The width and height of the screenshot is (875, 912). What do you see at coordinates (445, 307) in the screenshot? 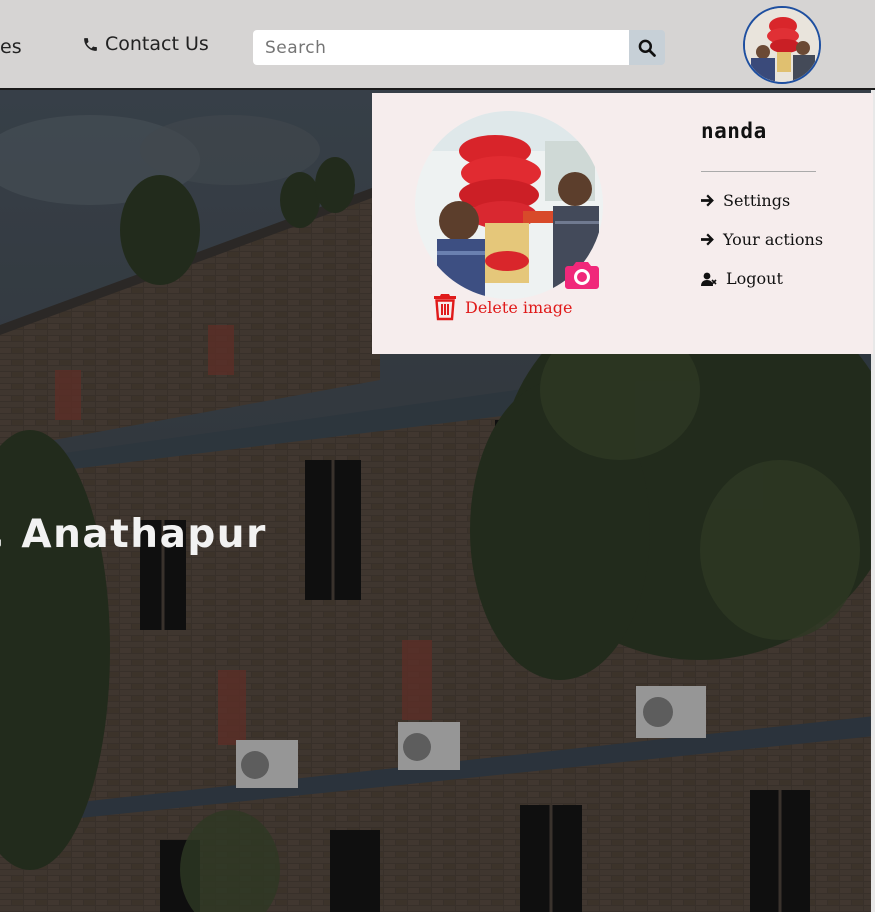
I see `trash-icon` at bounding box center [445, 307].